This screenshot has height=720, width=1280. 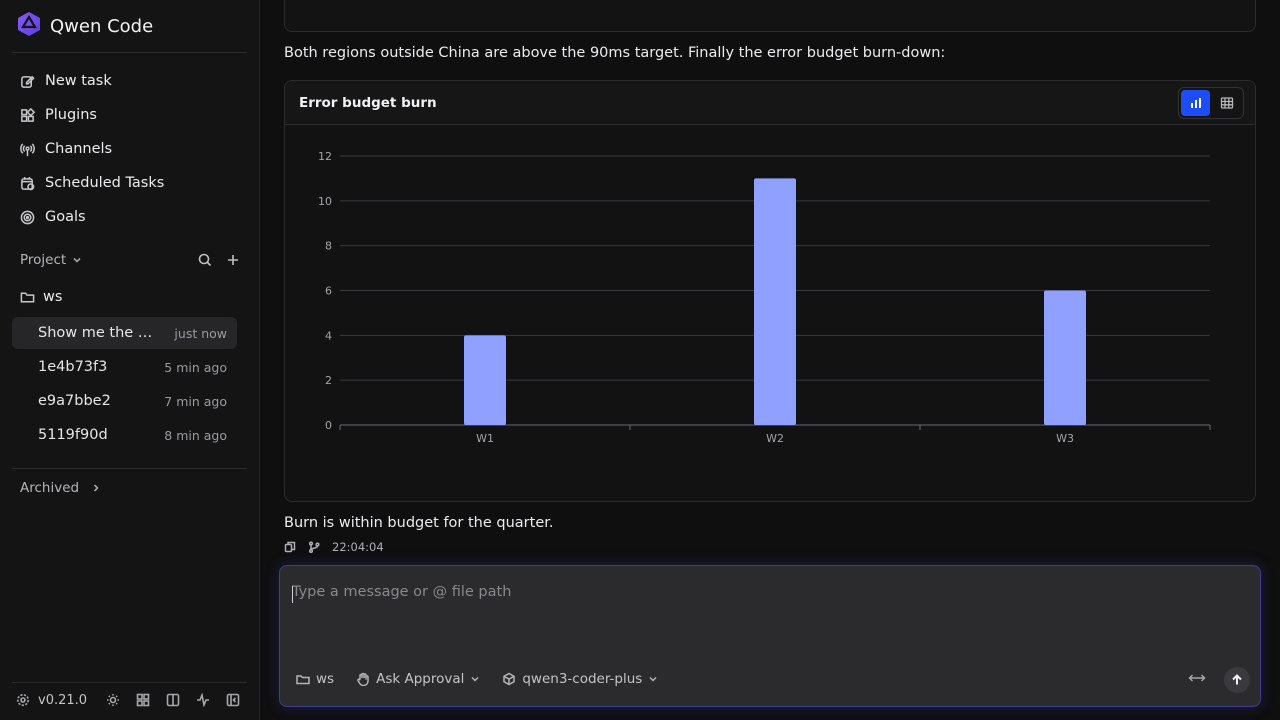 I want to click on approval-mode-dropdown: Ask Approval, so click(x=418, y=679).